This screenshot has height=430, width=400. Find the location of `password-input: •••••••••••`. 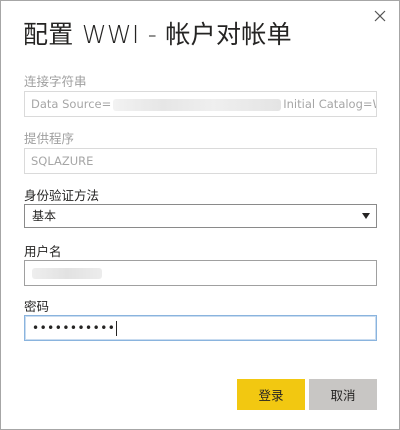

password-input: ••••••••••• is located at coordinates (200, 328).